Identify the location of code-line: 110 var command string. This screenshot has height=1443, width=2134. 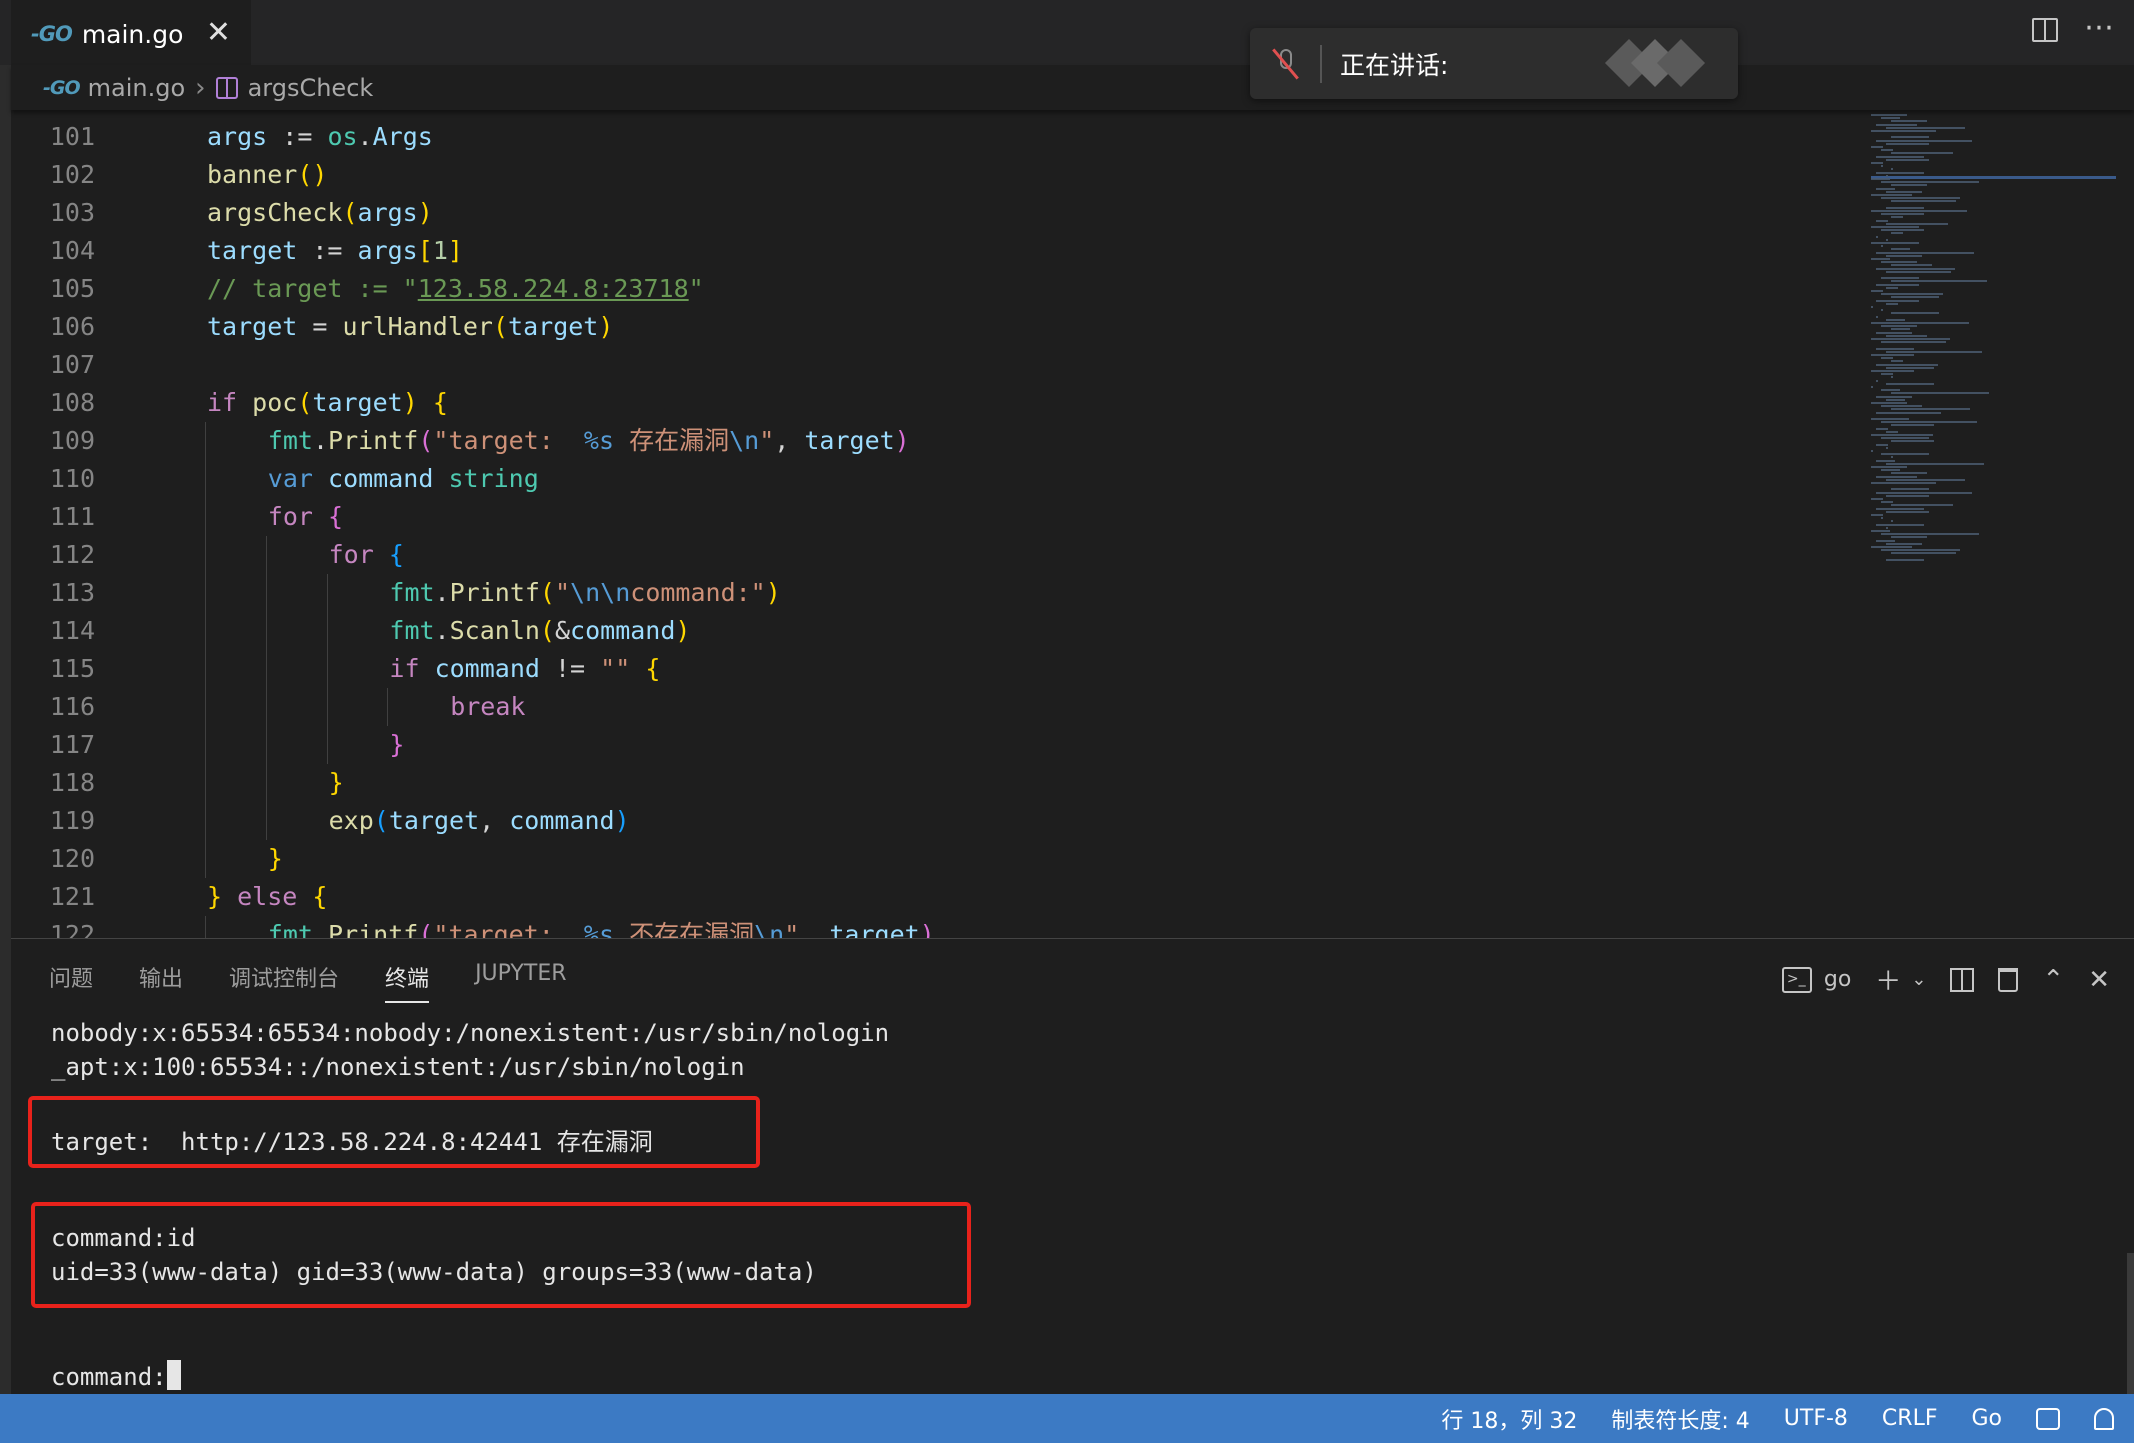
(936, 479).